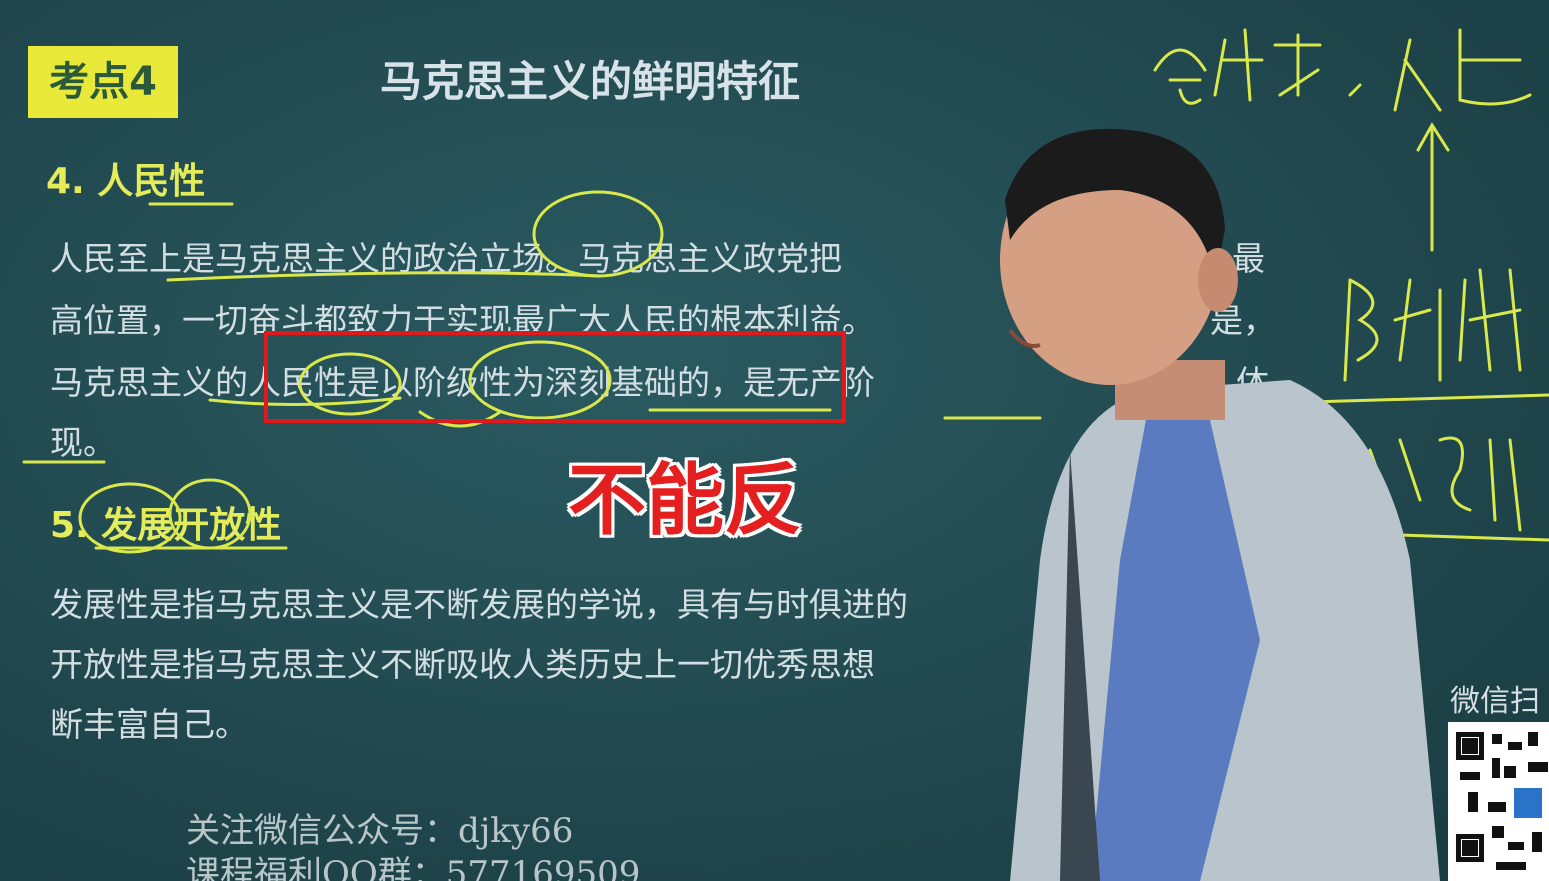 The image size is (1549, 881). I want to click on footer-qq-group: 课程福利QQ群：577169509, so click(413, 867).